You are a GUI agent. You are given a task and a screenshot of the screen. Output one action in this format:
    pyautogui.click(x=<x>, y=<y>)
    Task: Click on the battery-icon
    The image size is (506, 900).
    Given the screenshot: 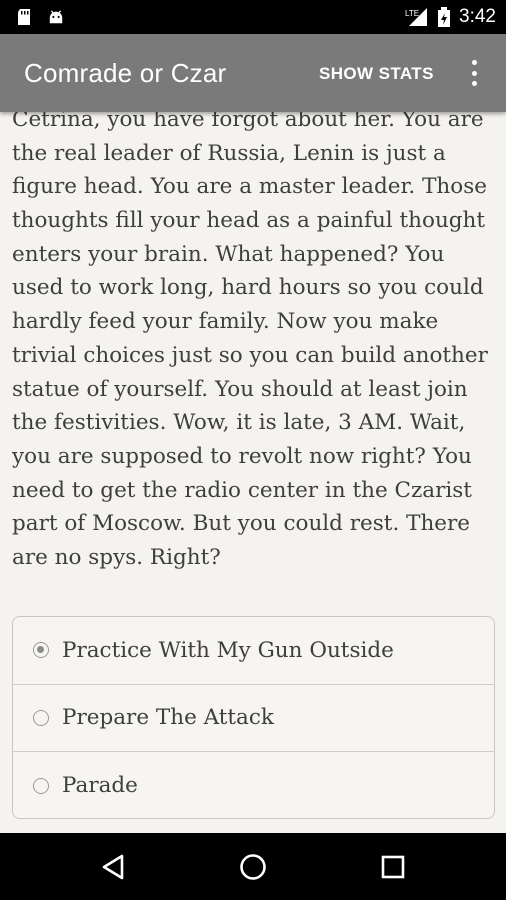 What is the action you would take?
    pyautogui.click(x=444, y=17)
    